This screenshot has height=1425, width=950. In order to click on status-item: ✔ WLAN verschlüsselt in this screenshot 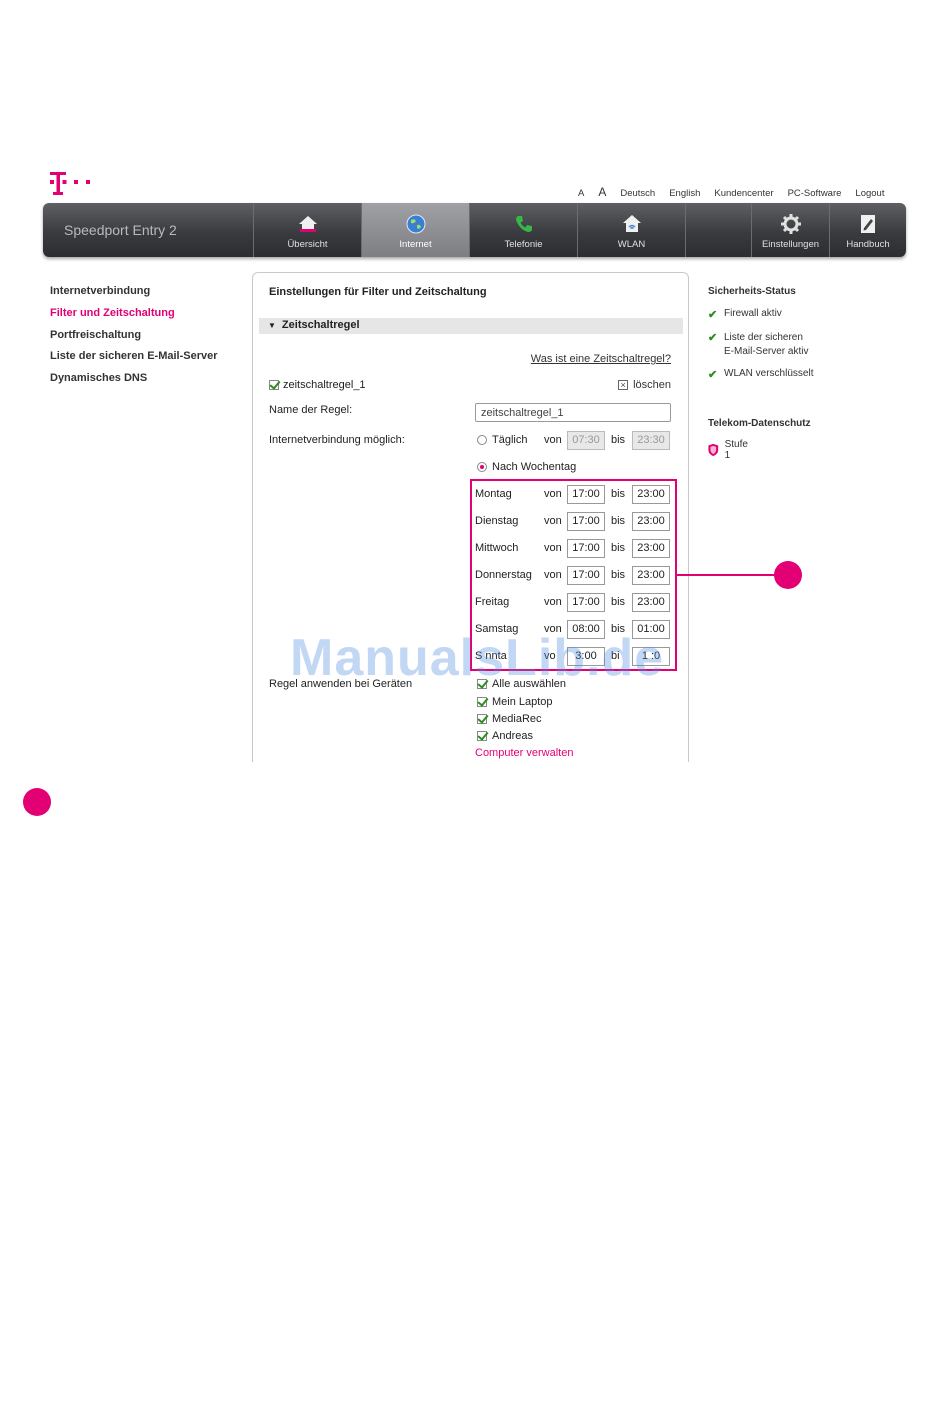, I will do `click(760, 374)`.